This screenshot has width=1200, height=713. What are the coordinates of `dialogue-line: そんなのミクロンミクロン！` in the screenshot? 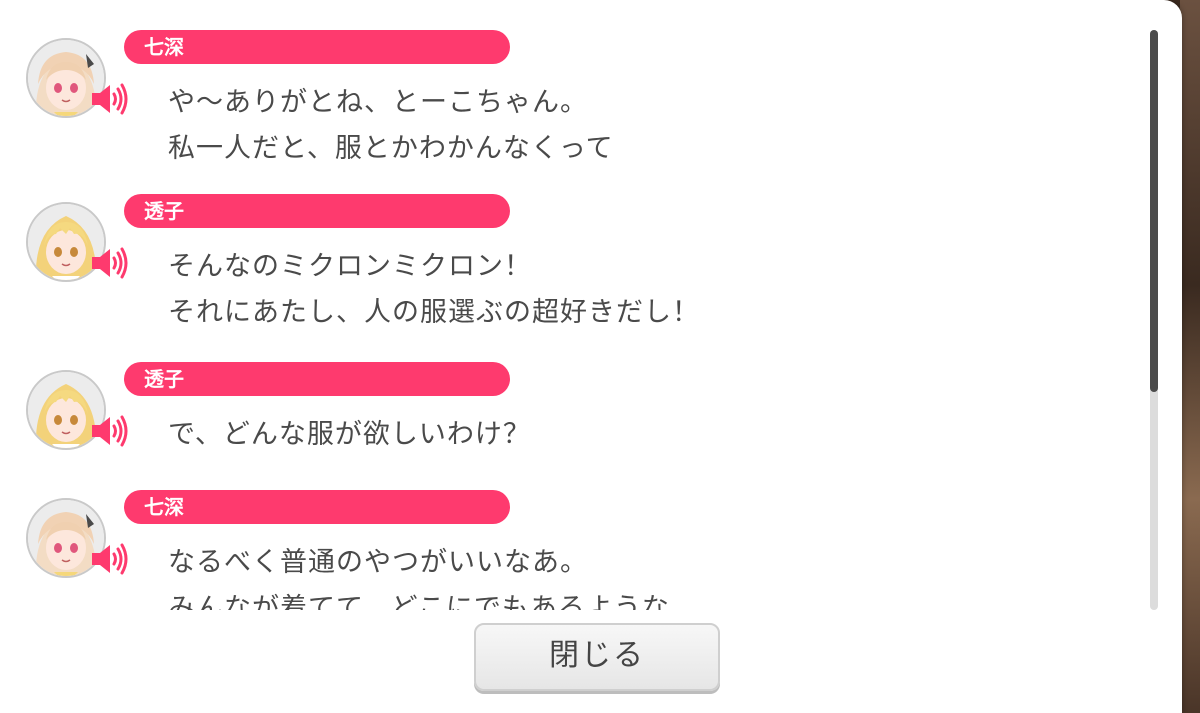 It's located at (350, 266).